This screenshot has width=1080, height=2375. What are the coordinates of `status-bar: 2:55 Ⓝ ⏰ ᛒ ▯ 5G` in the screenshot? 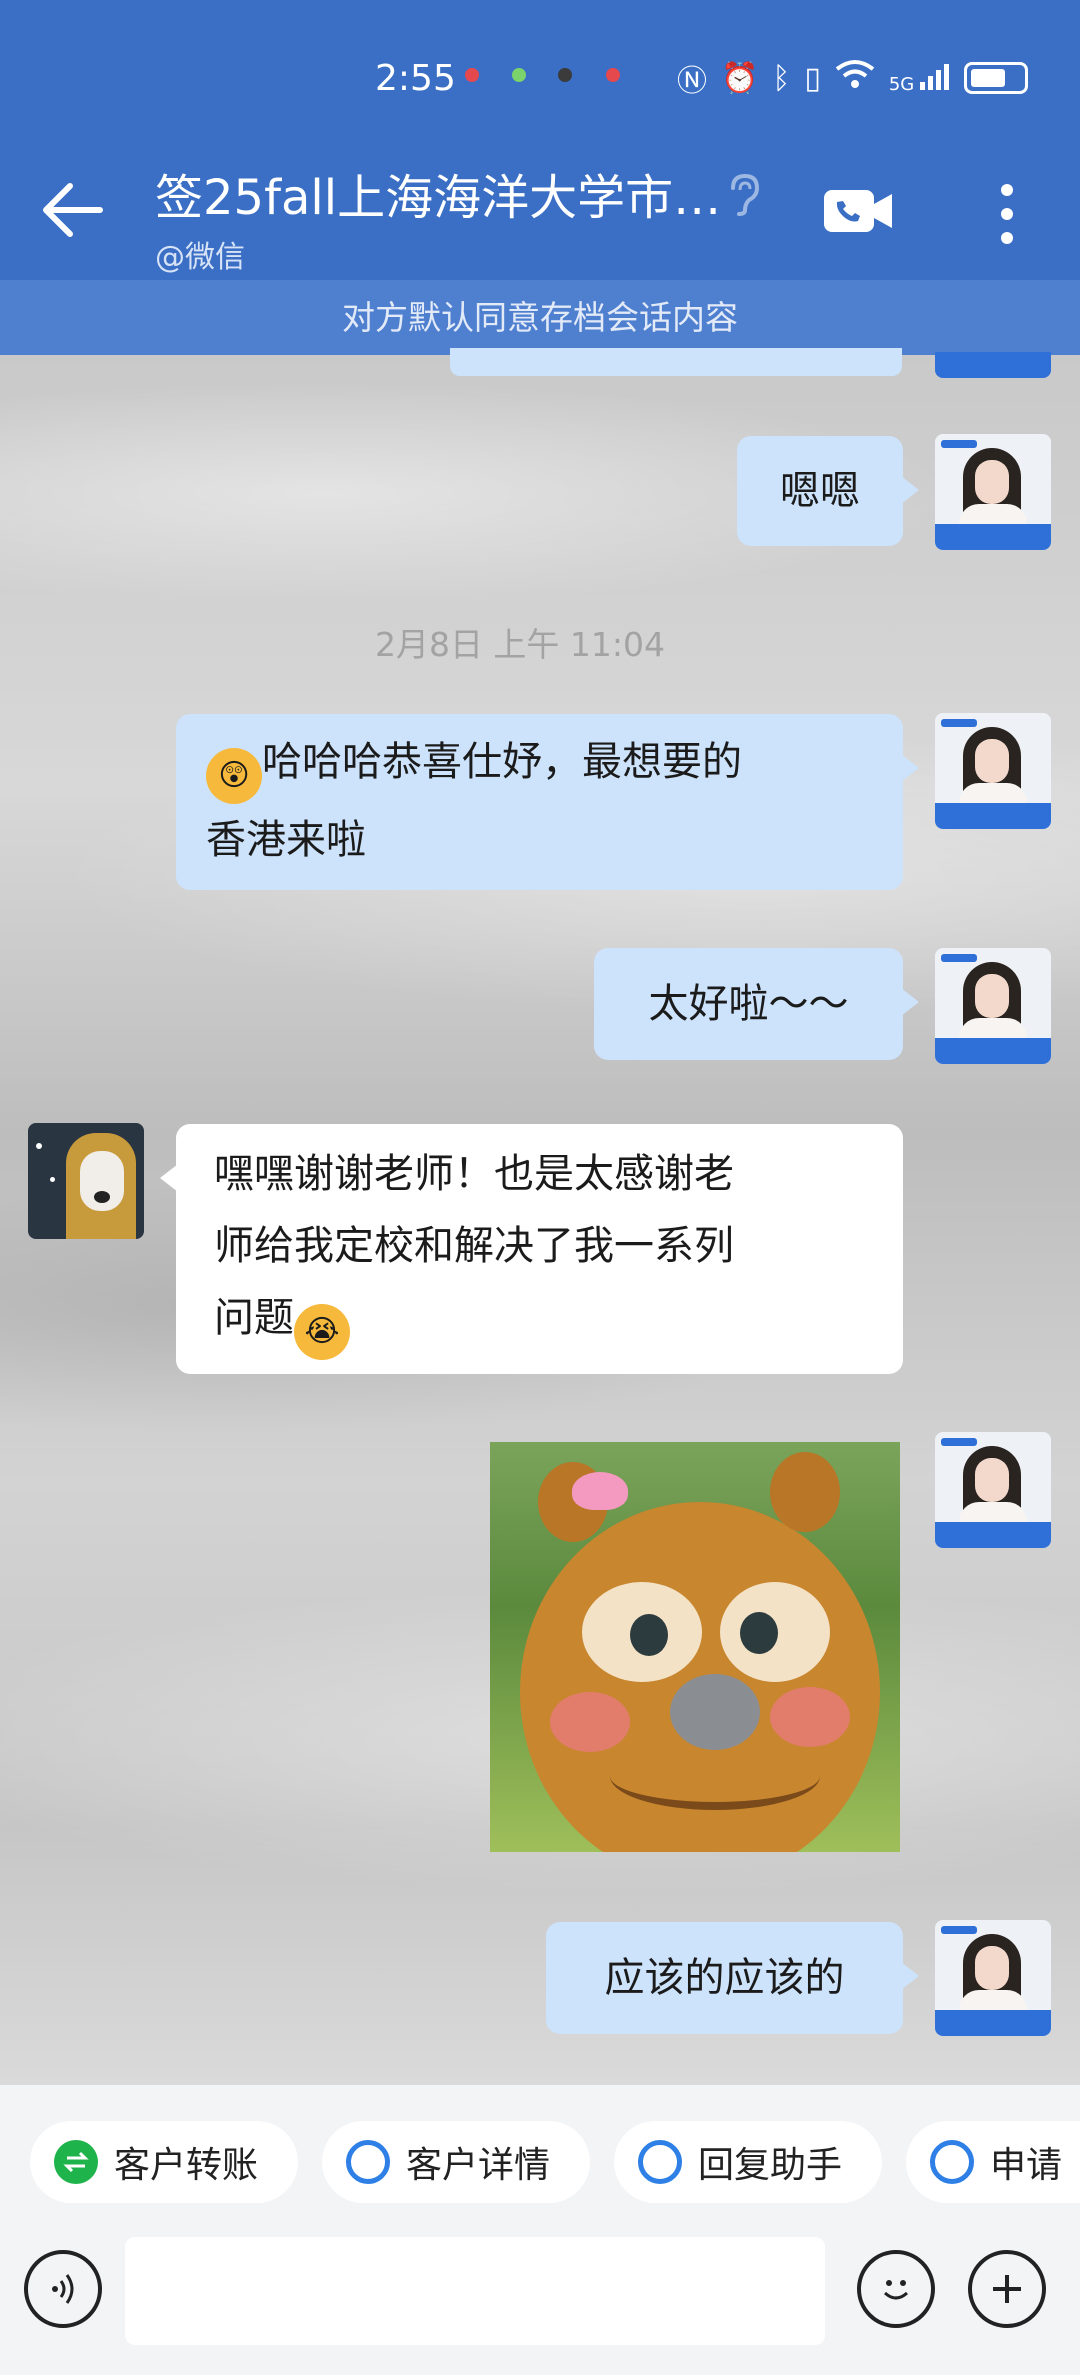 It's located at (540, 75).